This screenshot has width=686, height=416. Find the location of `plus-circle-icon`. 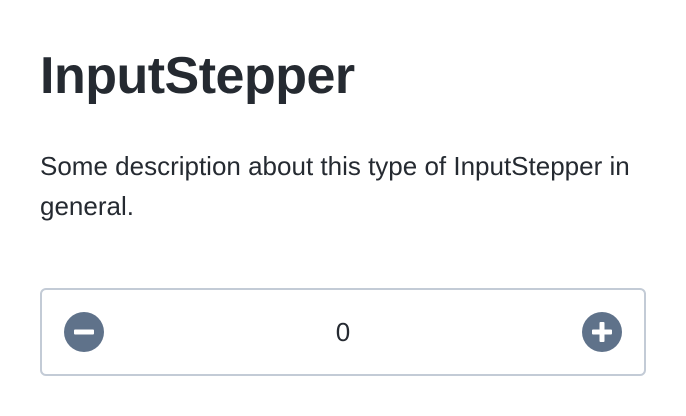

plus-circle-icon is located at coordinates (602, 332).